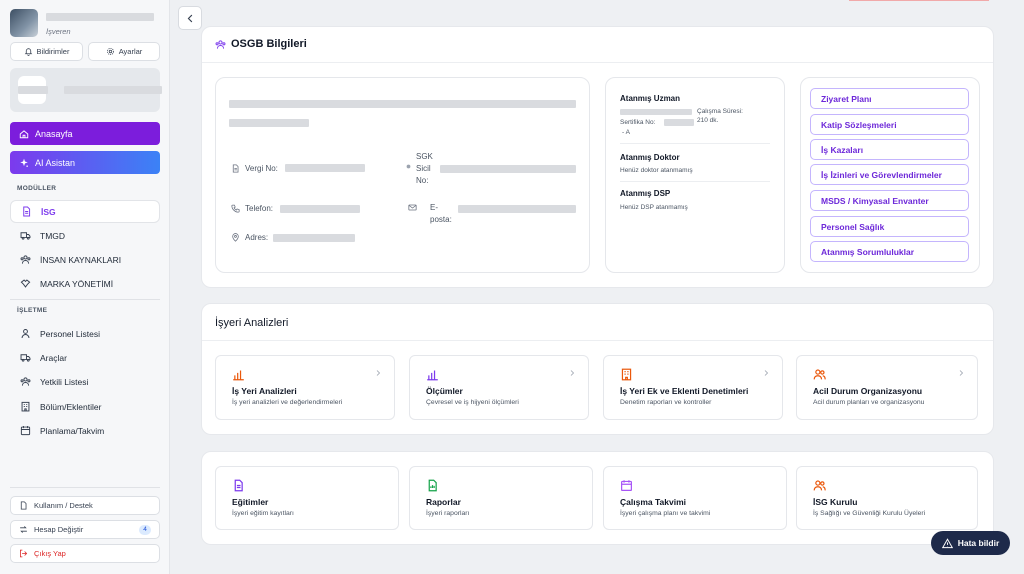 The width and height of the screenshot is (1024, 574). I want to click on home-icon, so click(24, 133).